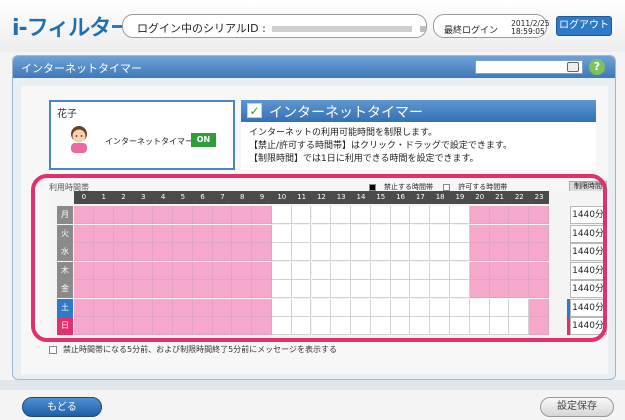 This screenshot has width=625, height=420. What do you see at coordinates (577, 407) in the screenshot?
I see `save-settings-button: 設定保存` at bounding box center [577, 407].